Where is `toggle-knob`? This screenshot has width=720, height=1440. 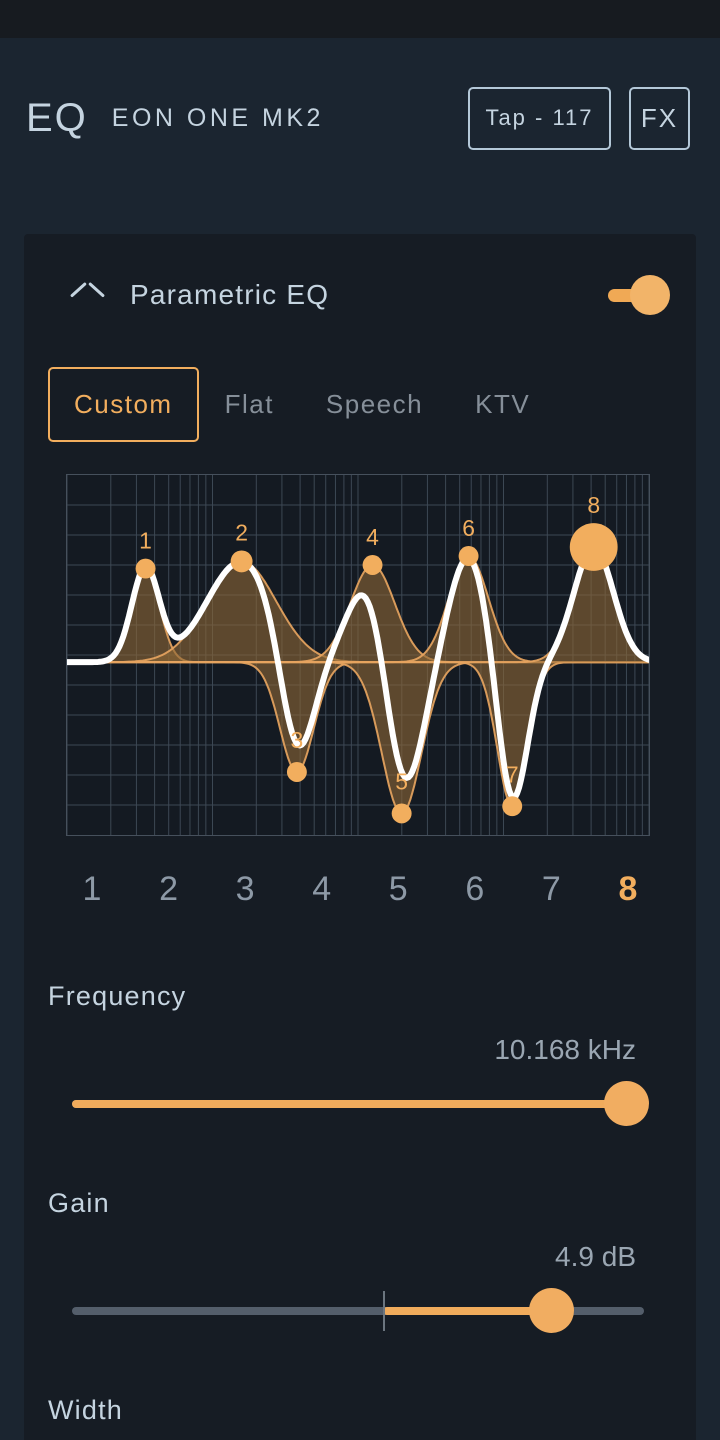
toggle-knob is located at coordinates (650, 295).